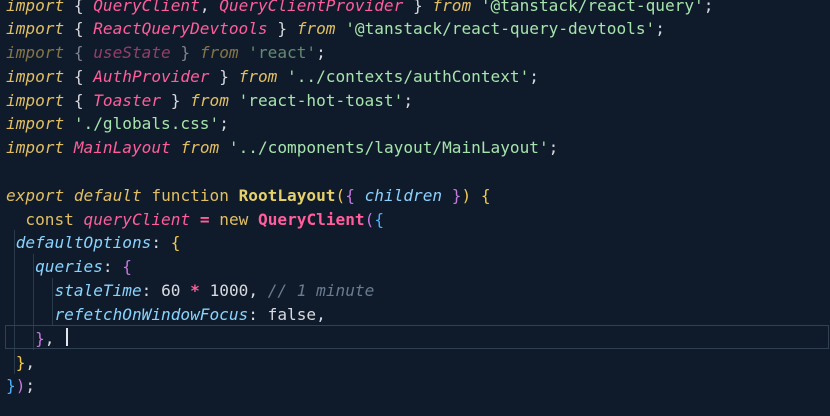 This screenshot has width=830, height=416. Describe the element at coordinates (69, 267) in the screenshot. I see `code-line: queries: {` at that location.